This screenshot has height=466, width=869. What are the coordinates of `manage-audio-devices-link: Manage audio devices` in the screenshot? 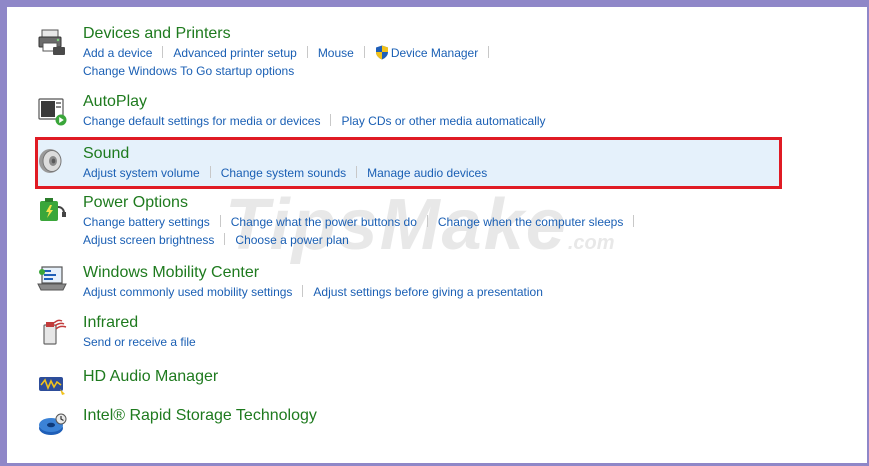 It's located at (427, 173).